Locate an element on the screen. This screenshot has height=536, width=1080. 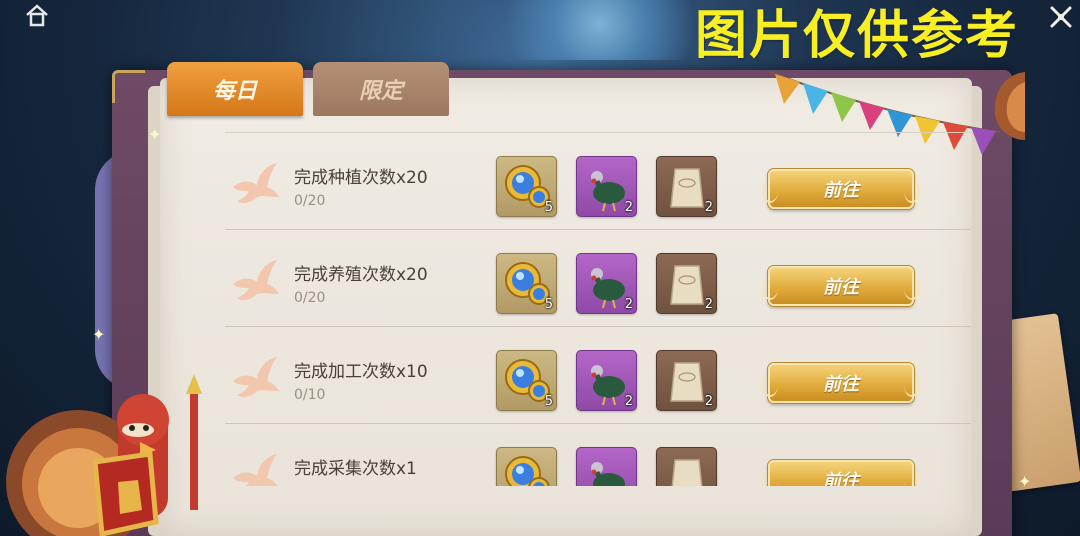
task-title: 完成采集次数x1 is located at coordinates (355, 469).